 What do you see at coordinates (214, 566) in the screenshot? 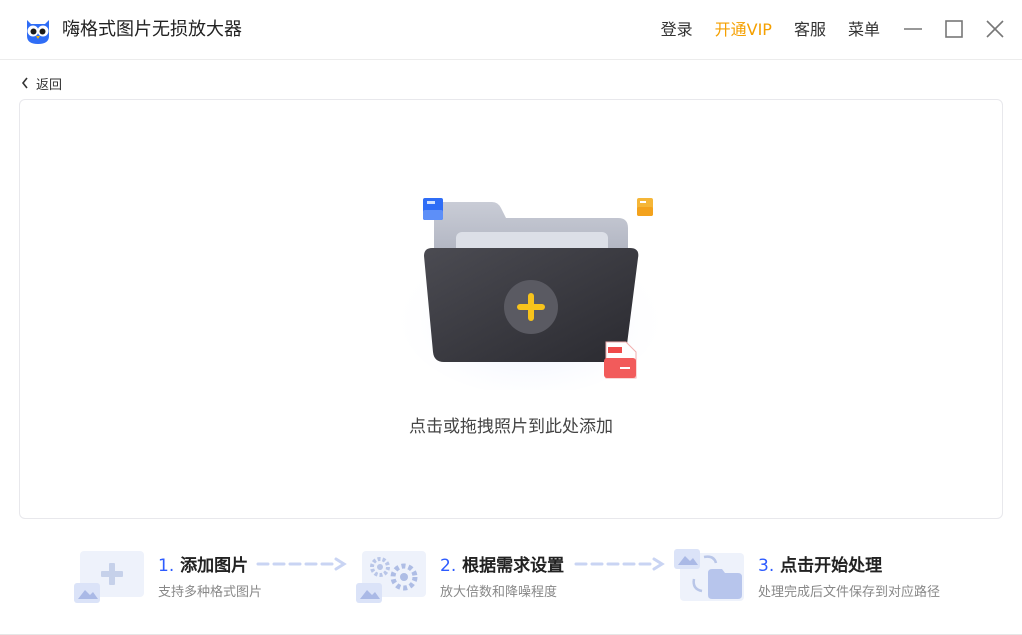
I see `step-1-label: 添加图片` at bounding box center [214, 566].